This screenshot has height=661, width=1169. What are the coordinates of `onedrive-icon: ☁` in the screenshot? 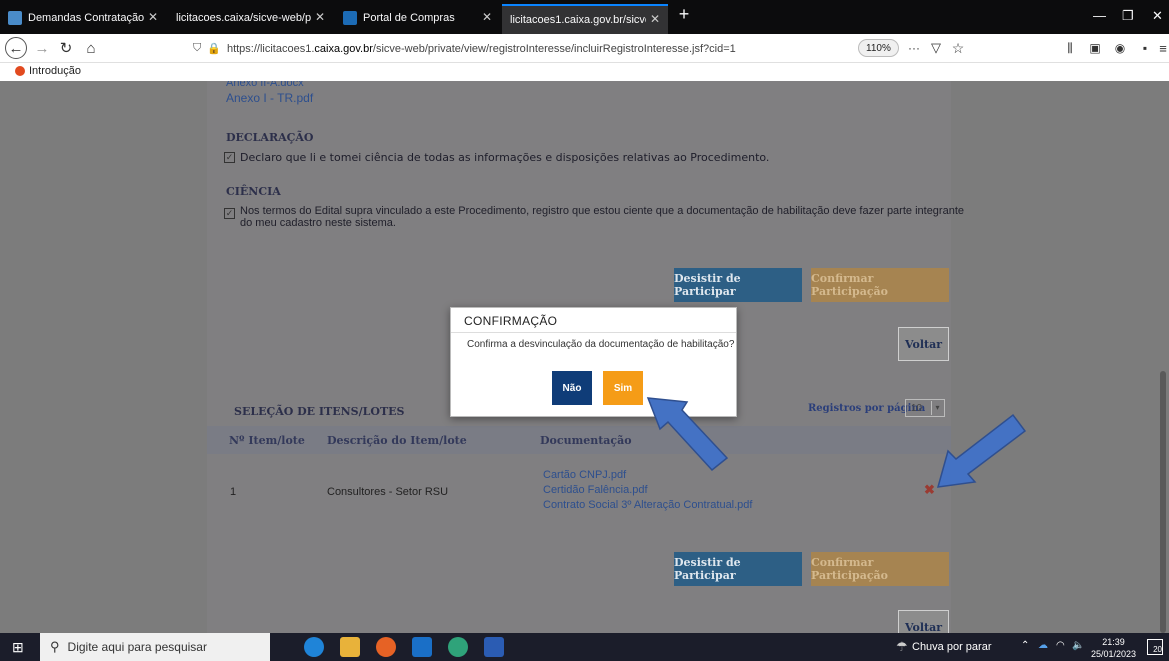 It's located at (1043, 645).